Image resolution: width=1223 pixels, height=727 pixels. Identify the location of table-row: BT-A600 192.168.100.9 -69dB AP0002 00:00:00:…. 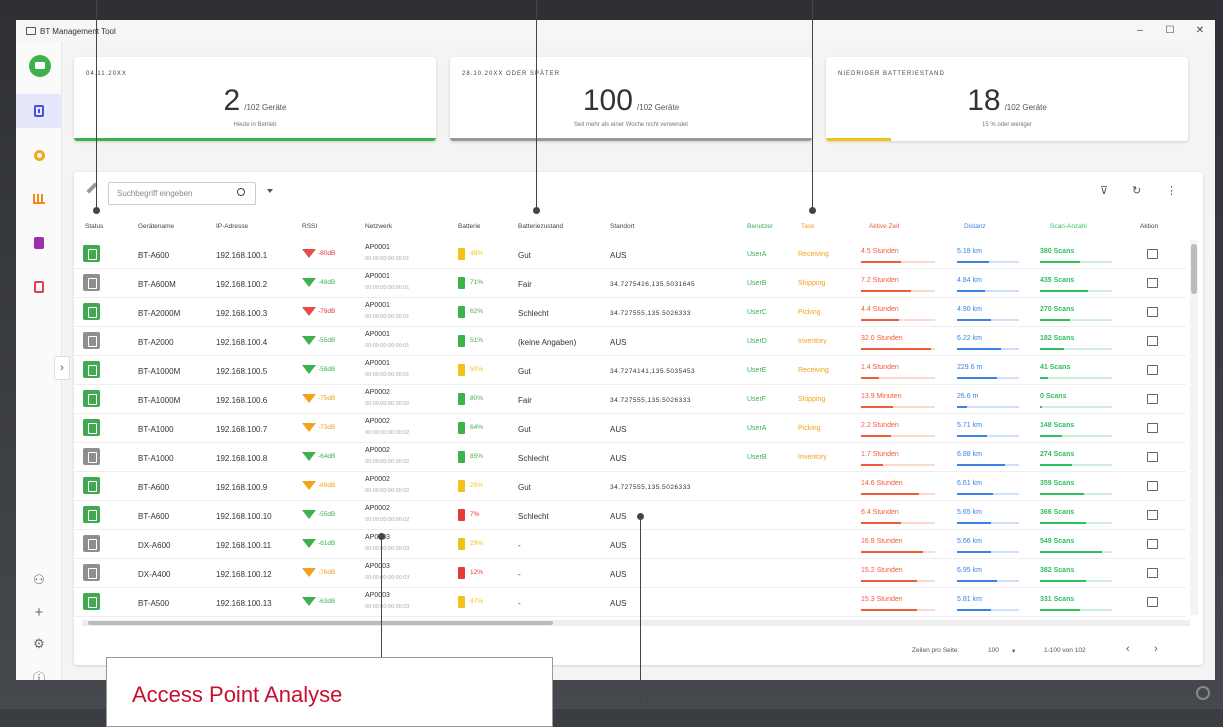
(630, 486).